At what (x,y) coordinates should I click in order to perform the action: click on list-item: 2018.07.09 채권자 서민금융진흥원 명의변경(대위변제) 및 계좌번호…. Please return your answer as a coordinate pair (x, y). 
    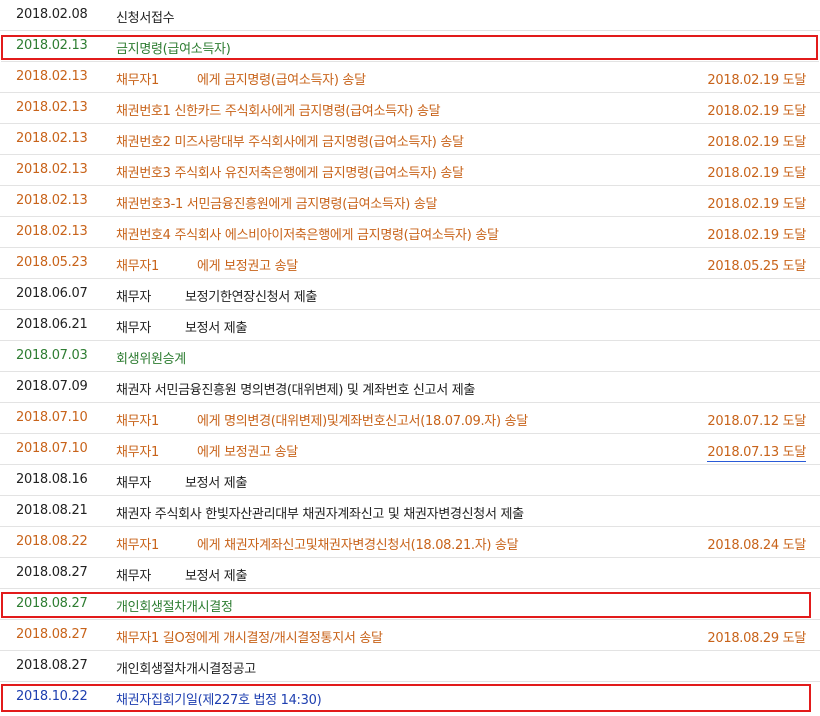
    Looking at the image, I should click on (410, 387).